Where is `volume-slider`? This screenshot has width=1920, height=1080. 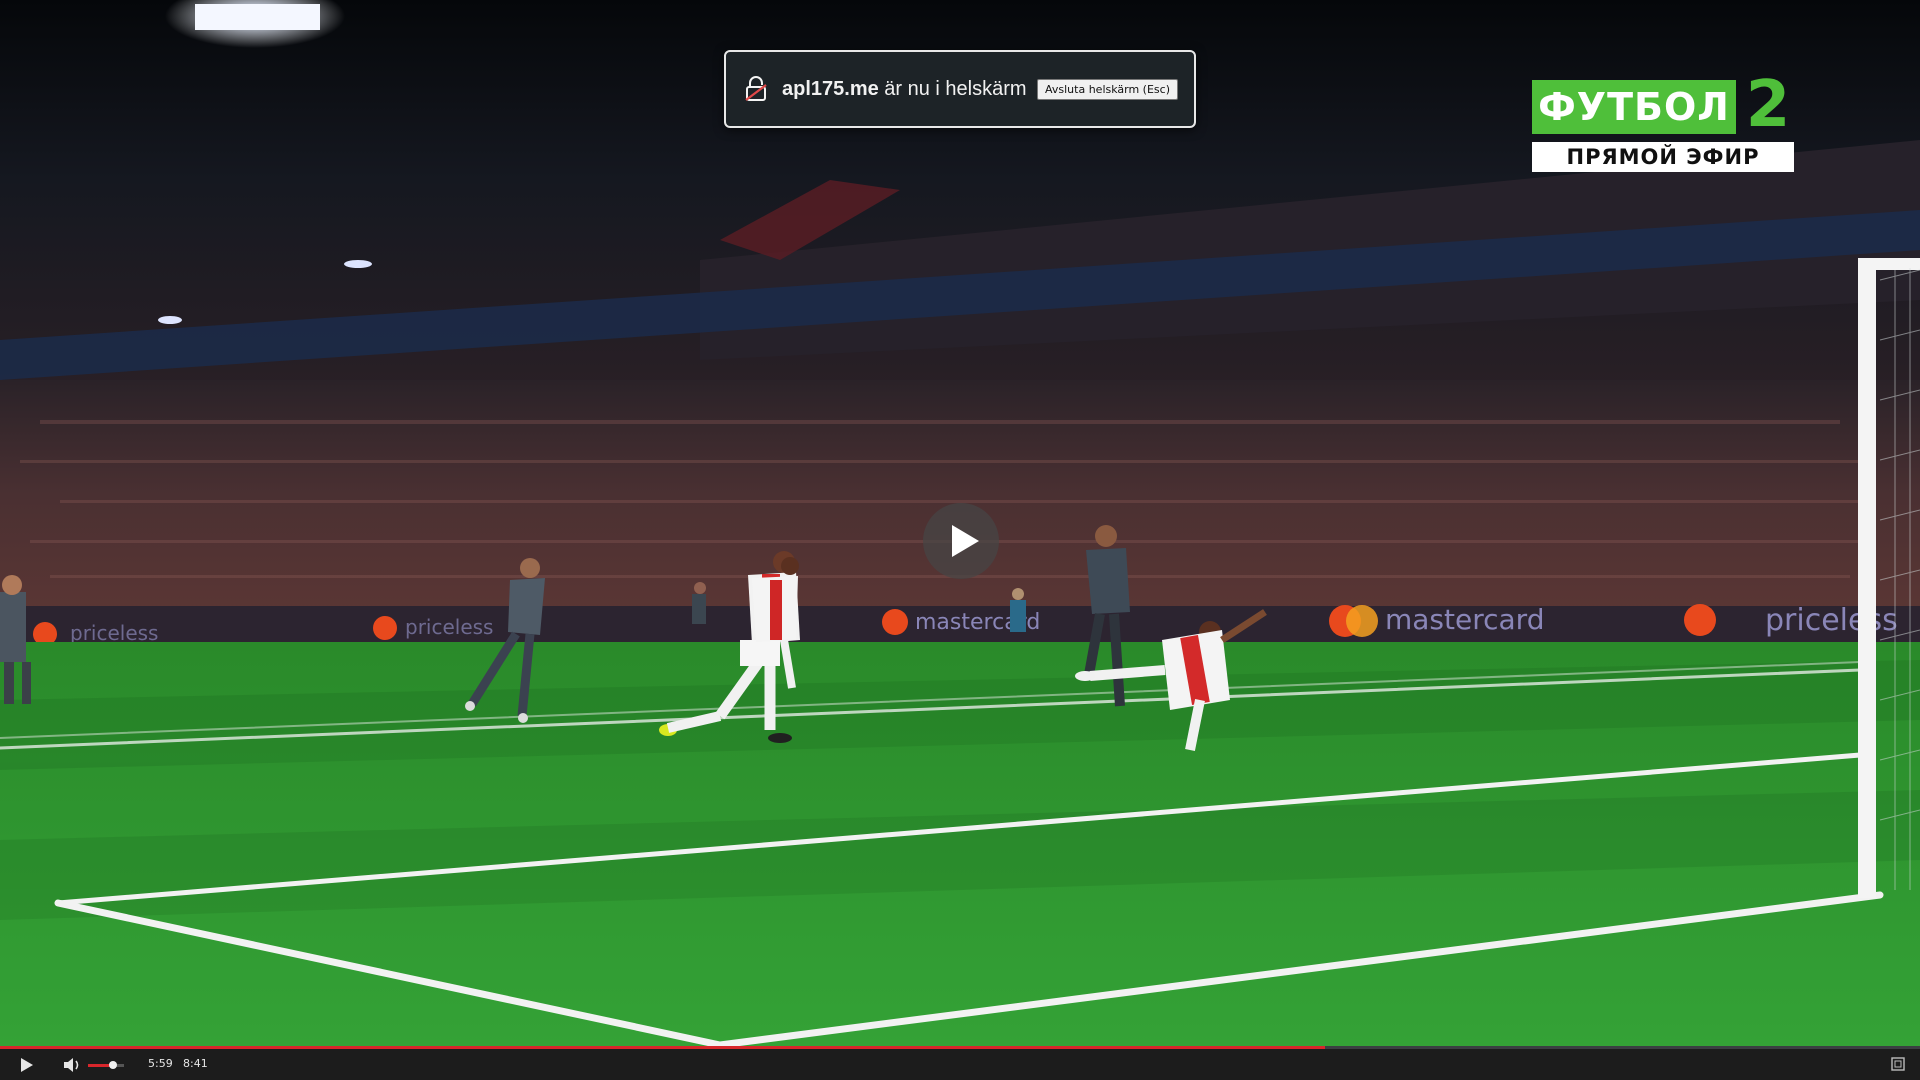
volume-slider is located at coordinates (106, 1065).